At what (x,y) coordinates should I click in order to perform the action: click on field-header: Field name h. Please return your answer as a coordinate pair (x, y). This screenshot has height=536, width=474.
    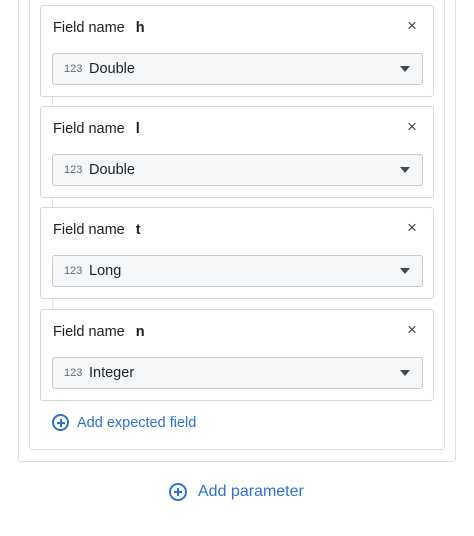
    Looking at the image, I should click on (99, 28).